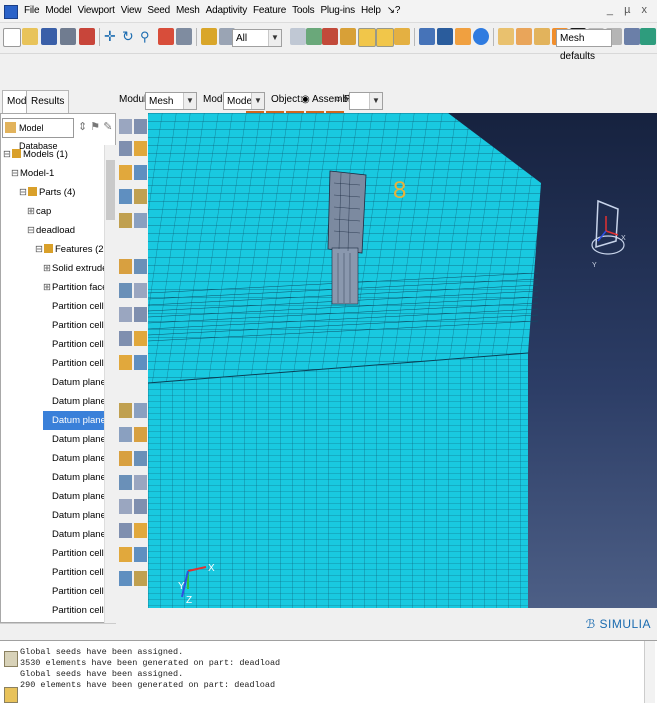  I want to click on menu-item-11: ↘?, so click(394, 11).